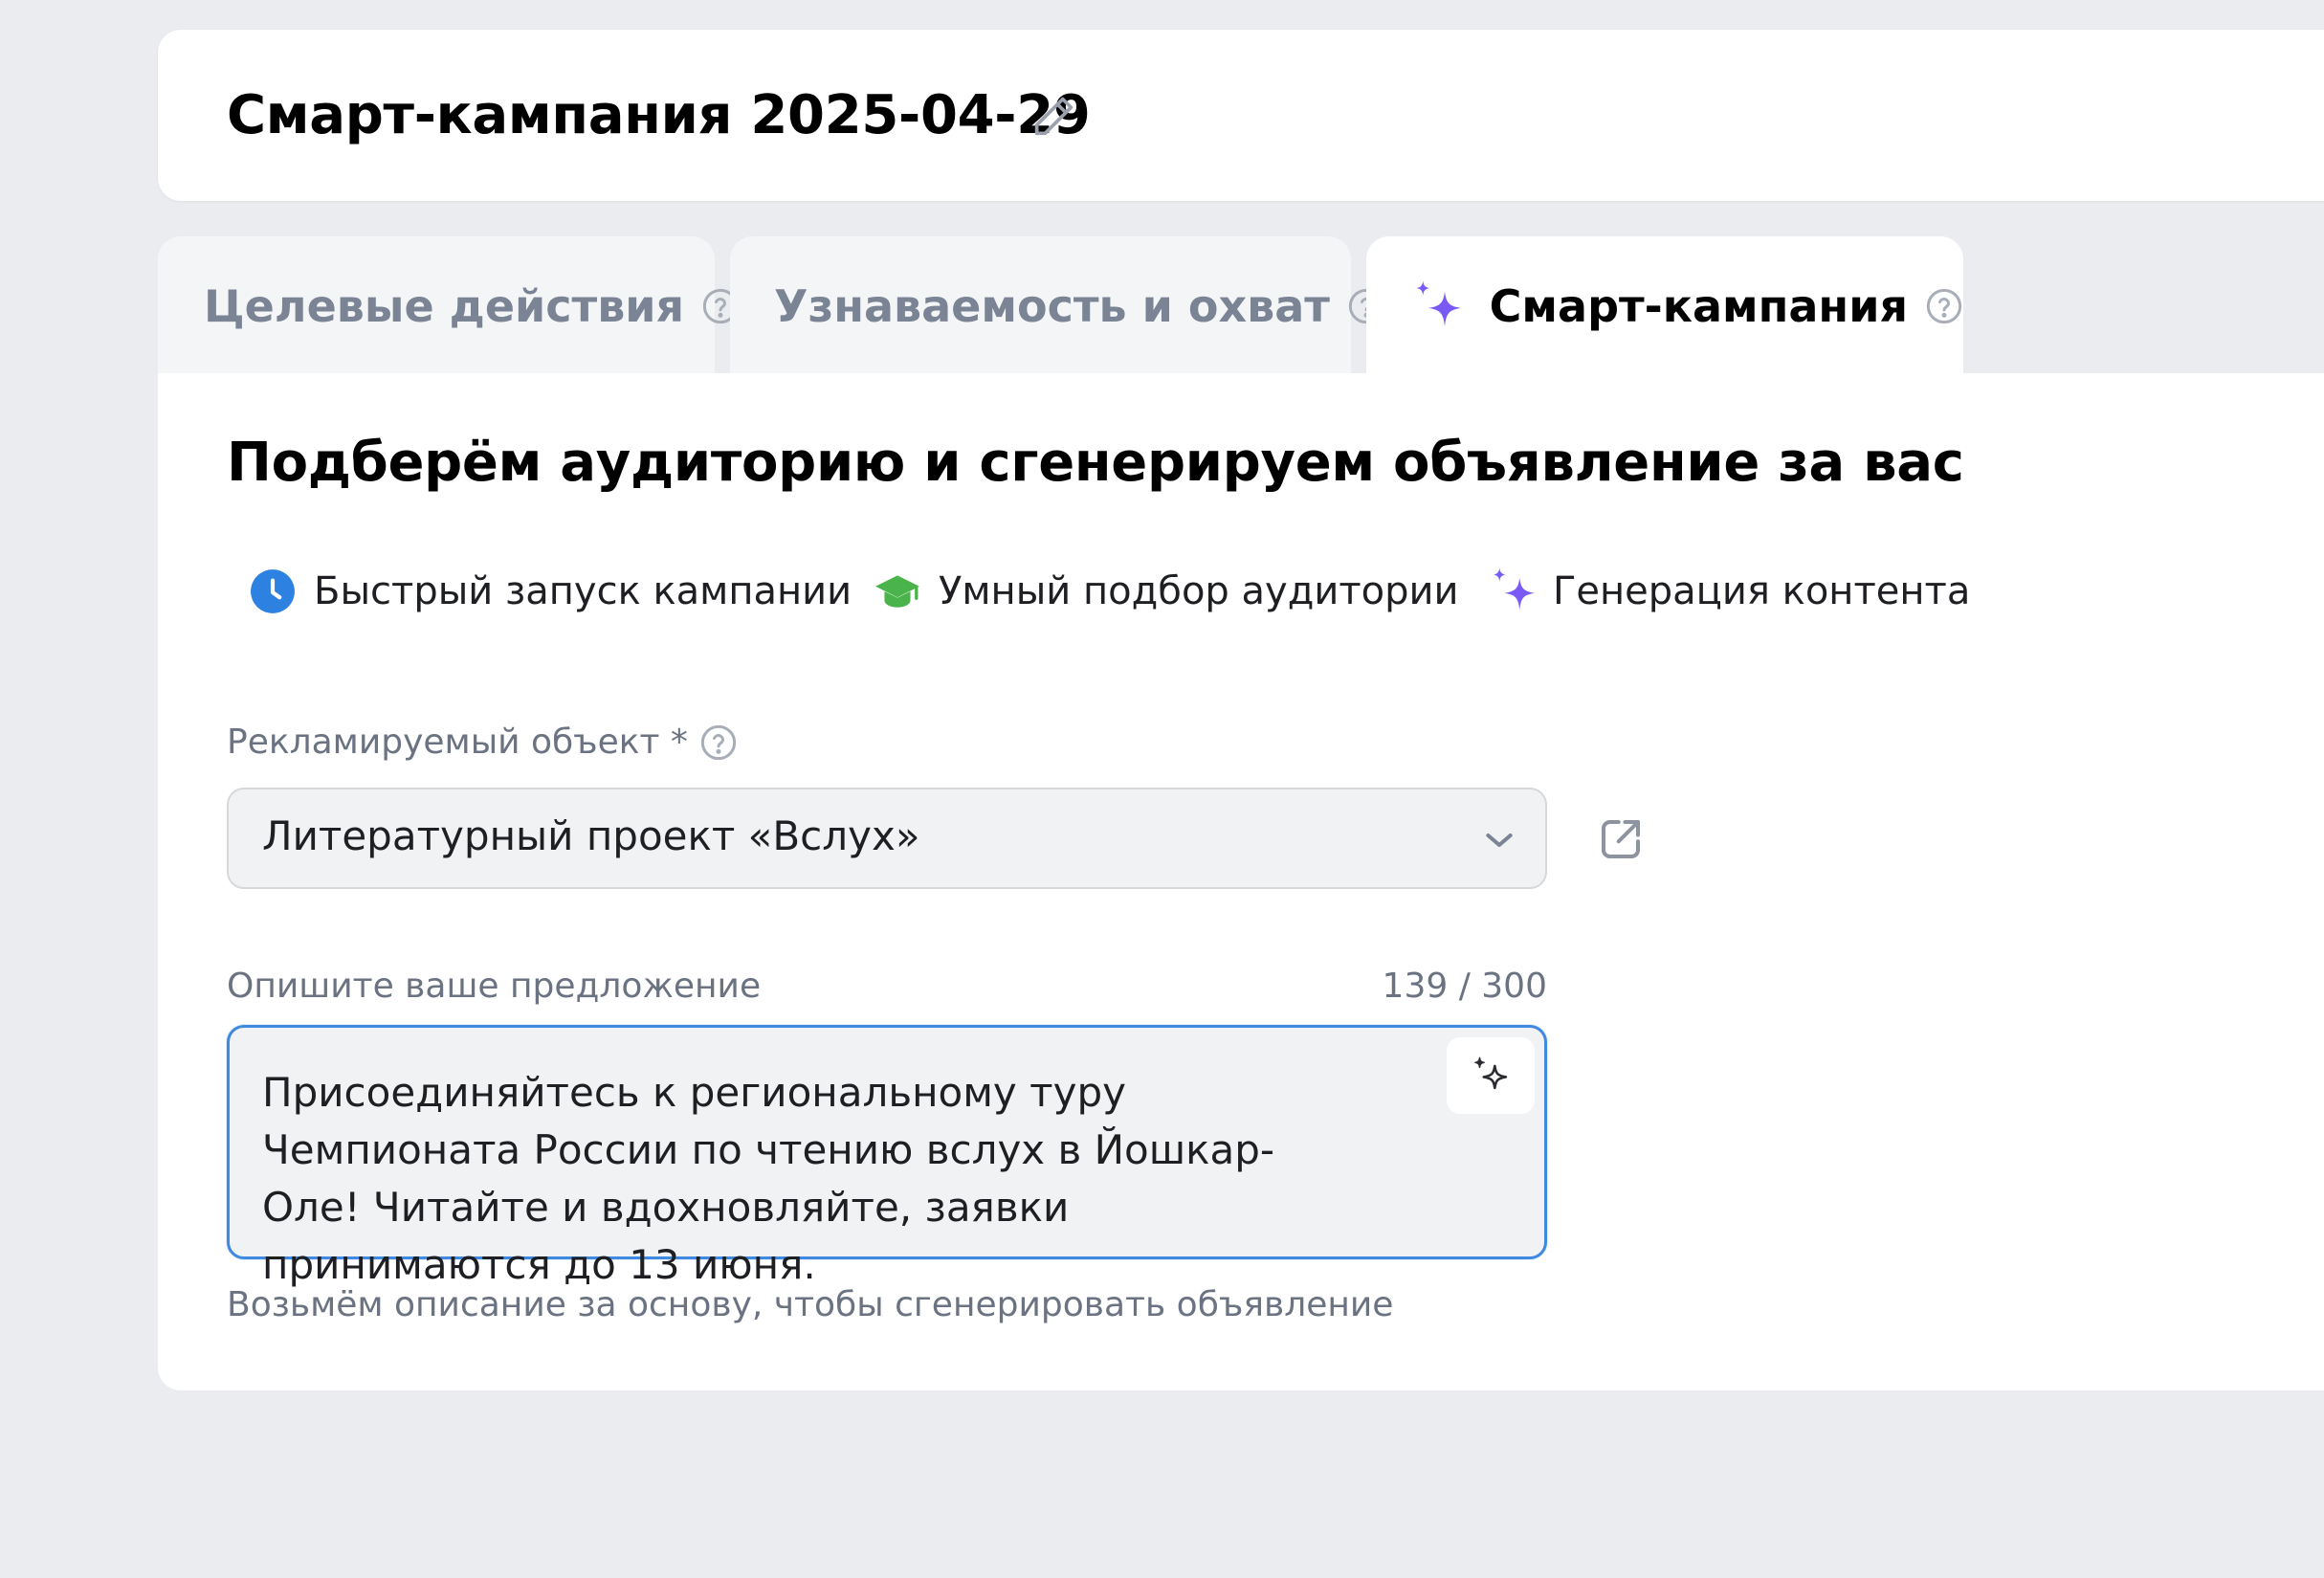  Describe the element at coordinates (494, 986) in the screenshot. I see `description-label: Опишите ваше предложение` at that location.